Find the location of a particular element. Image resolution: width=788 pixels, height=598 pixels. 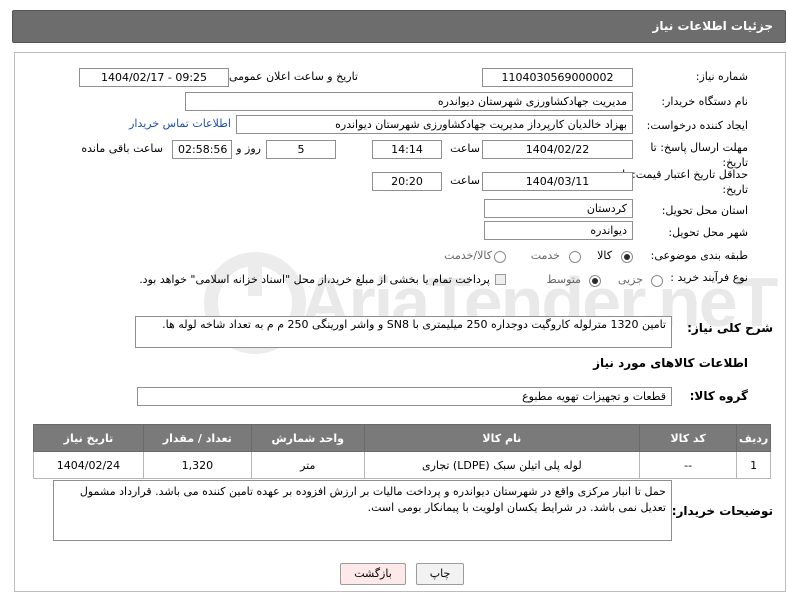

creator-label: ایجاد کننده درخواست: is located at coordinates (697, 125).